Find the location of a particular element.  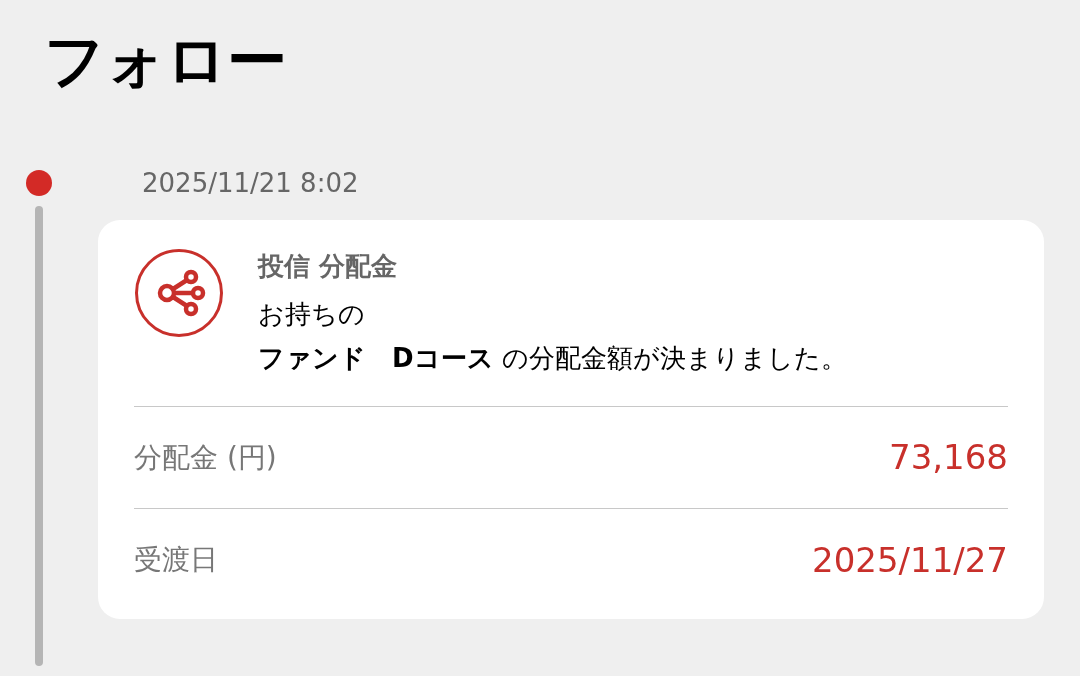

detail-value: 2025/11/27 is located at coordinates (910, 560).